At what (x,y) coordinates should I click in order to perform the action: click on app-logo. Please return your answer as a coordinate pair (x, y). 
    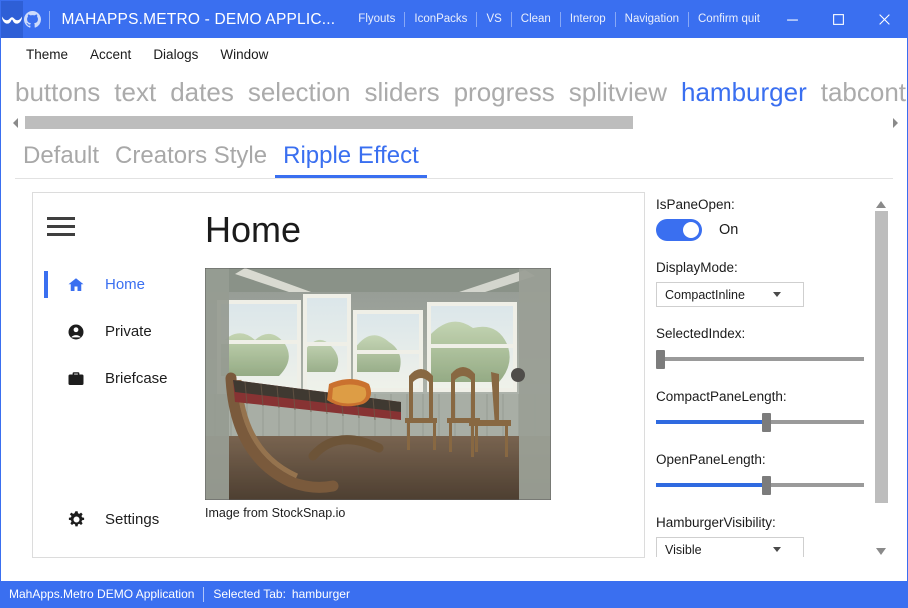
    Looking at the image, I should click on (12, 19).